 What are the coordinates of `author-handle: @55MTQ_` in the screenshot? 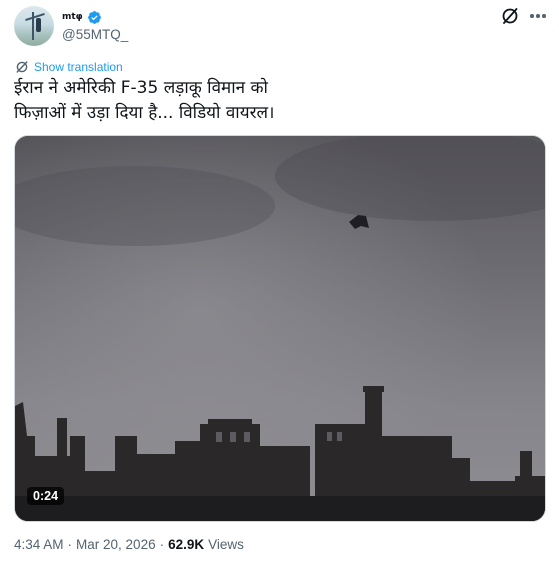 It's located at (95, 34).